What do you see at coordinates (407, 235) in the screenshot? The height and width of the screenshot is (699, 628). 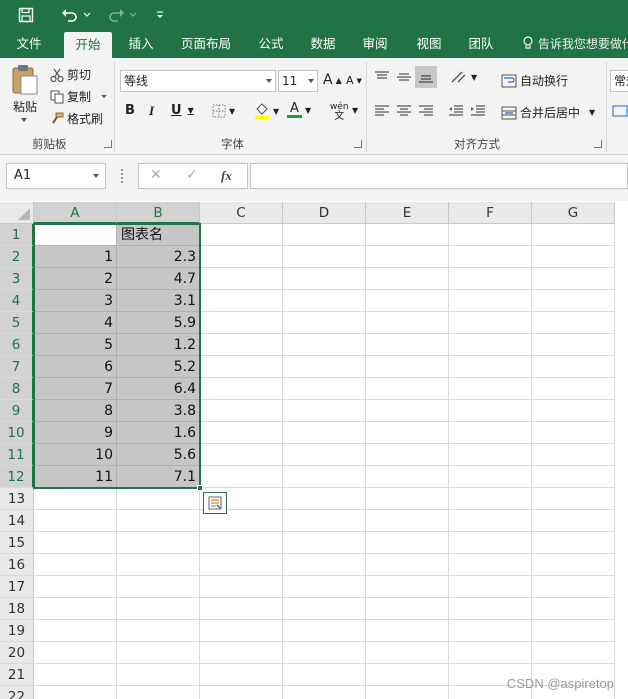 I see `cell-e1` at bounding box center [407, 235].